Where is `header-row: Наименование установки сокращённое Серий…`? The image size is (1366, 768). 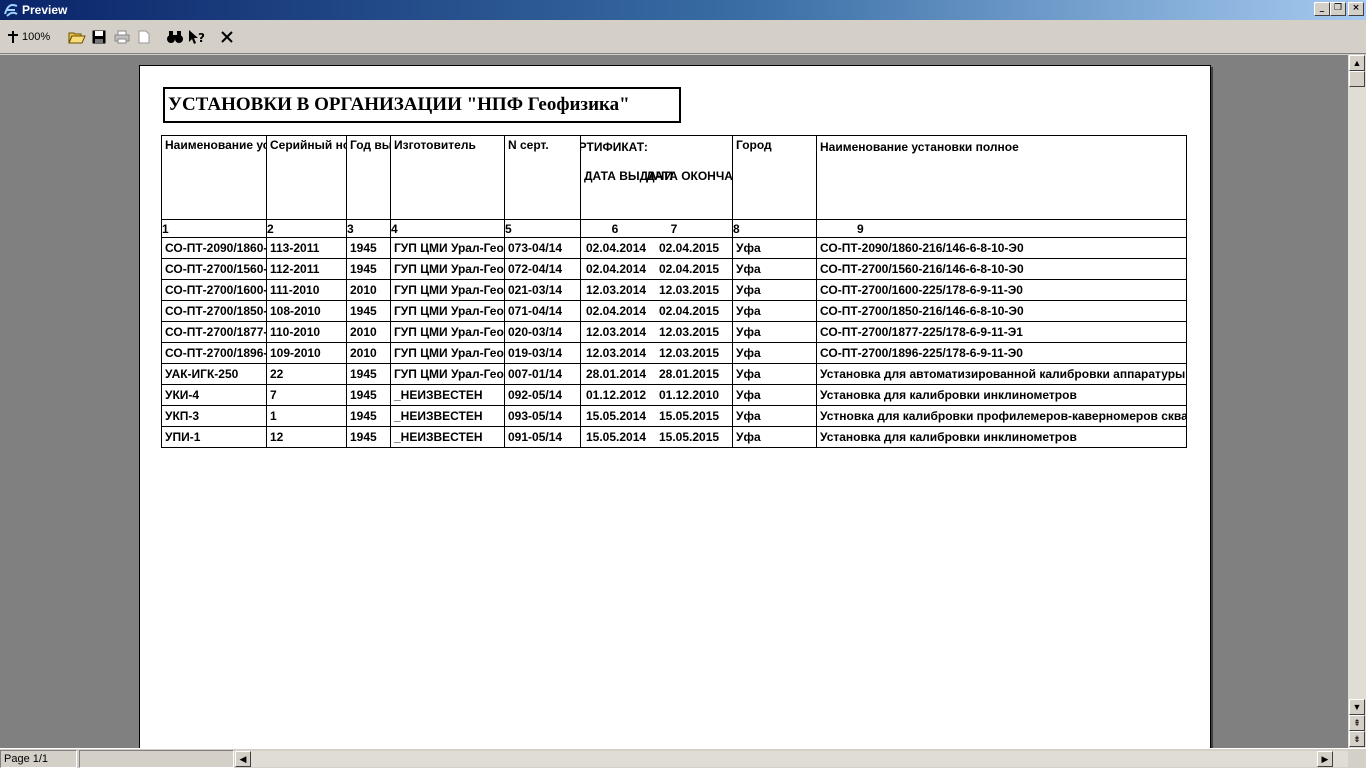 header-row: Наименование установки сокращённое Серий… is located at coordinates (674, 177).